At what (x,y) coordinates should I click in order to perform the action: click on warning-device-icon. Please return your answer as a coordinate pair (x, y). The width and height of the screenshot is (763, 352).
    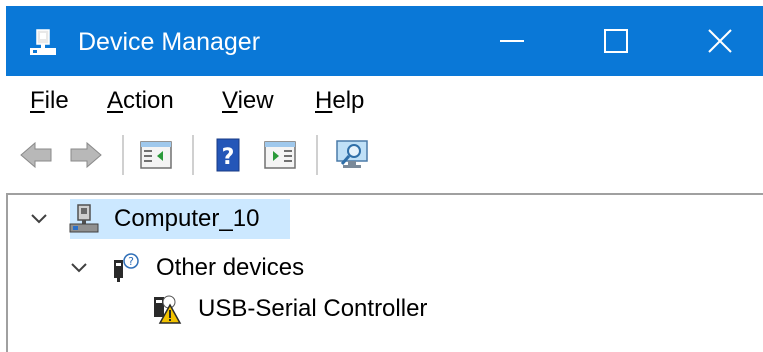
    Looking at the image, I should click on (168, 309).